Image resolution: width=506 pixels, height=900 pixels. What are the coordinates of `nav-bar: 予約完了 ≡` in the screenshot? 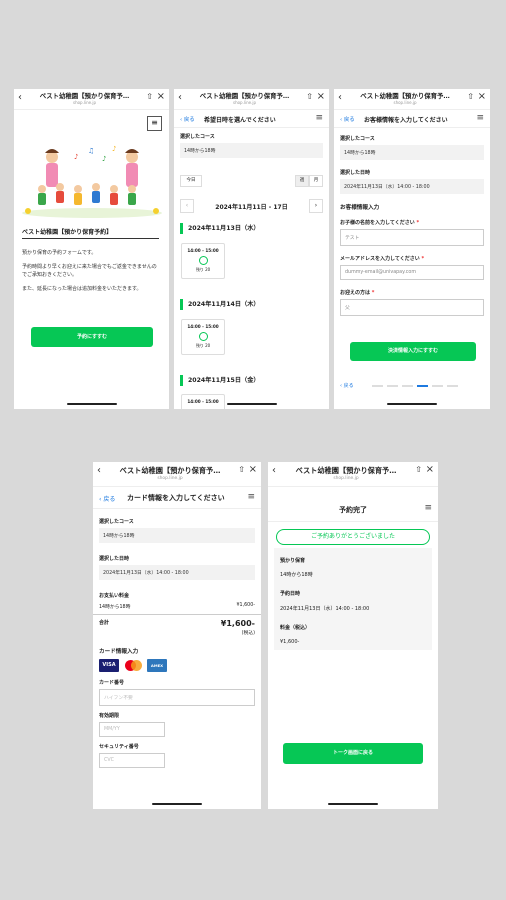 It's located at (353, 509).